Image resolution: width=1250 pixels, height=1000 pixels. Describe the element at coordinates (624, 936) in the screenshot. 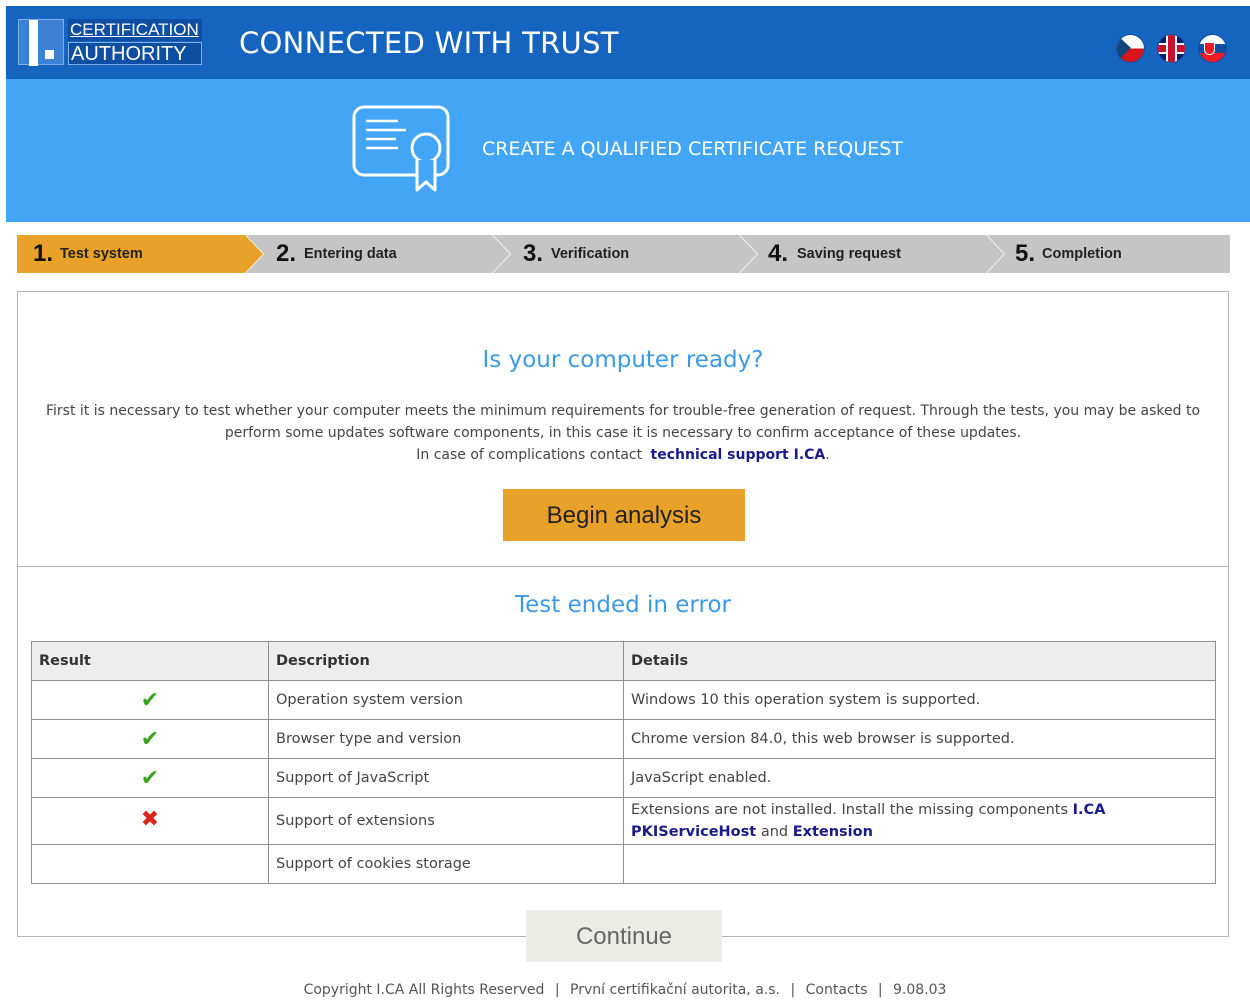

I see `continue-button: Continue` at that location.